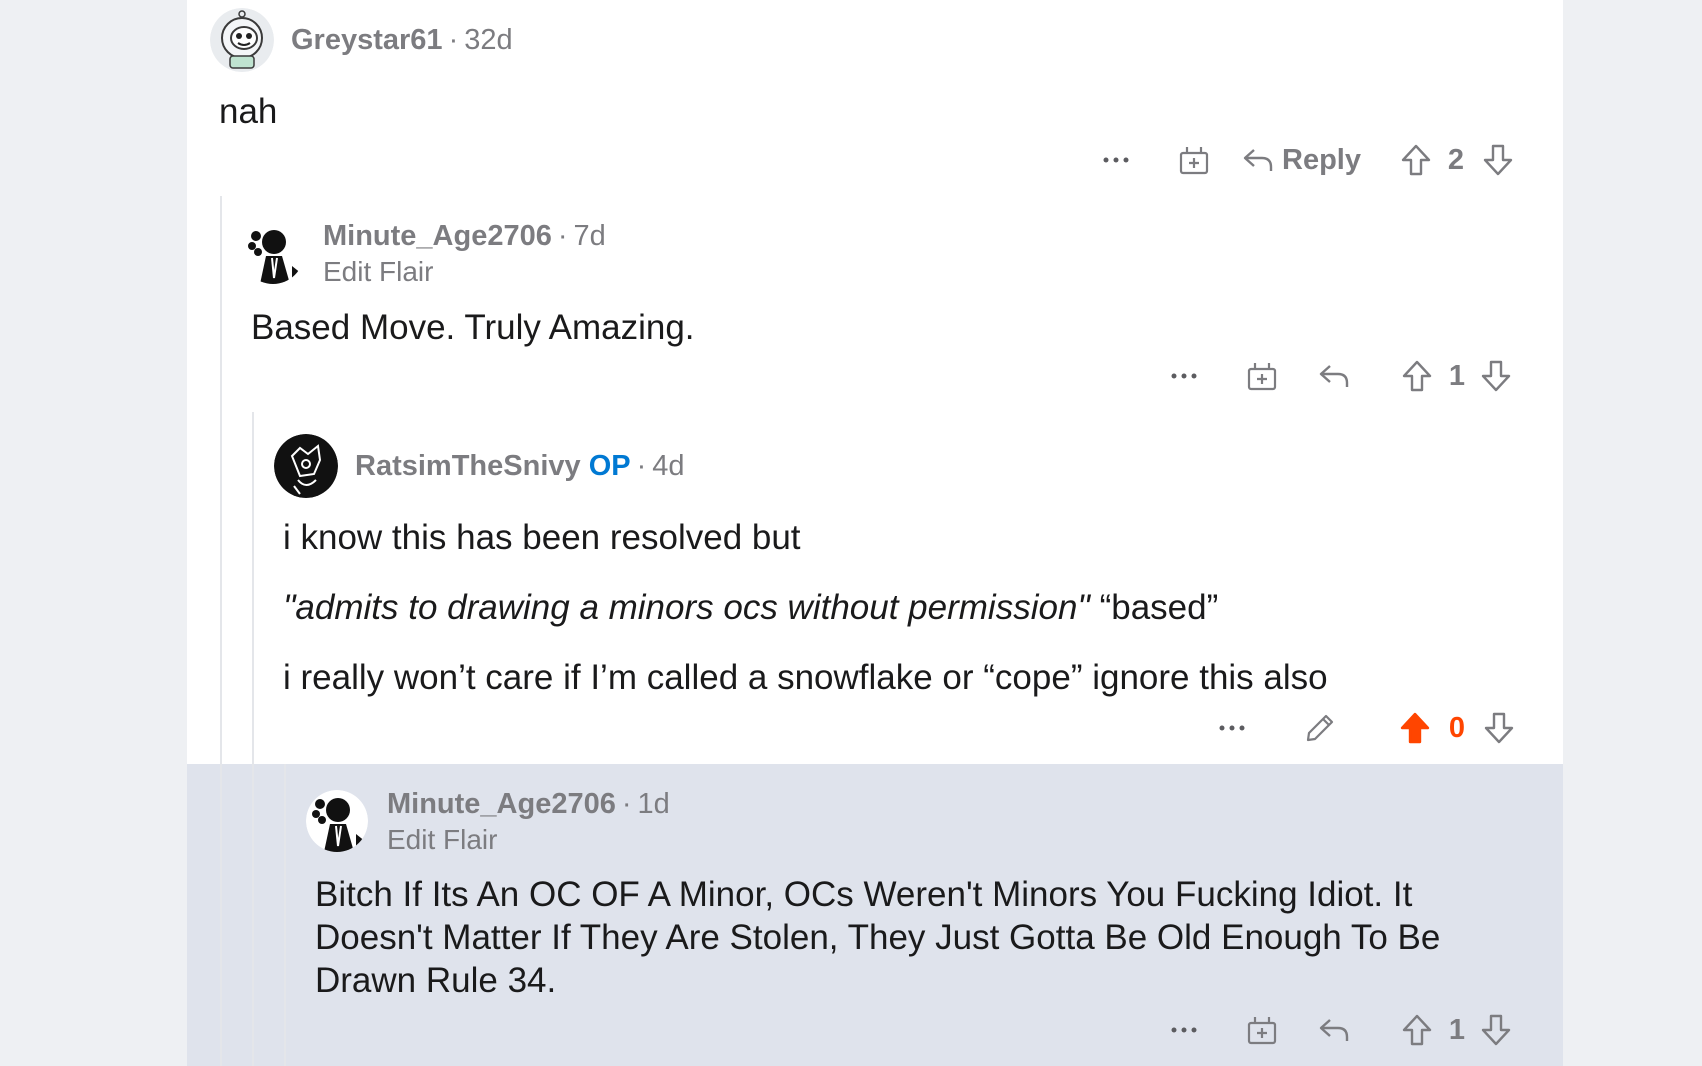 Image resolution: width=1702 pixels, height=1066 pixels. I want to click on vote-score: 2, so click(1456, 160).